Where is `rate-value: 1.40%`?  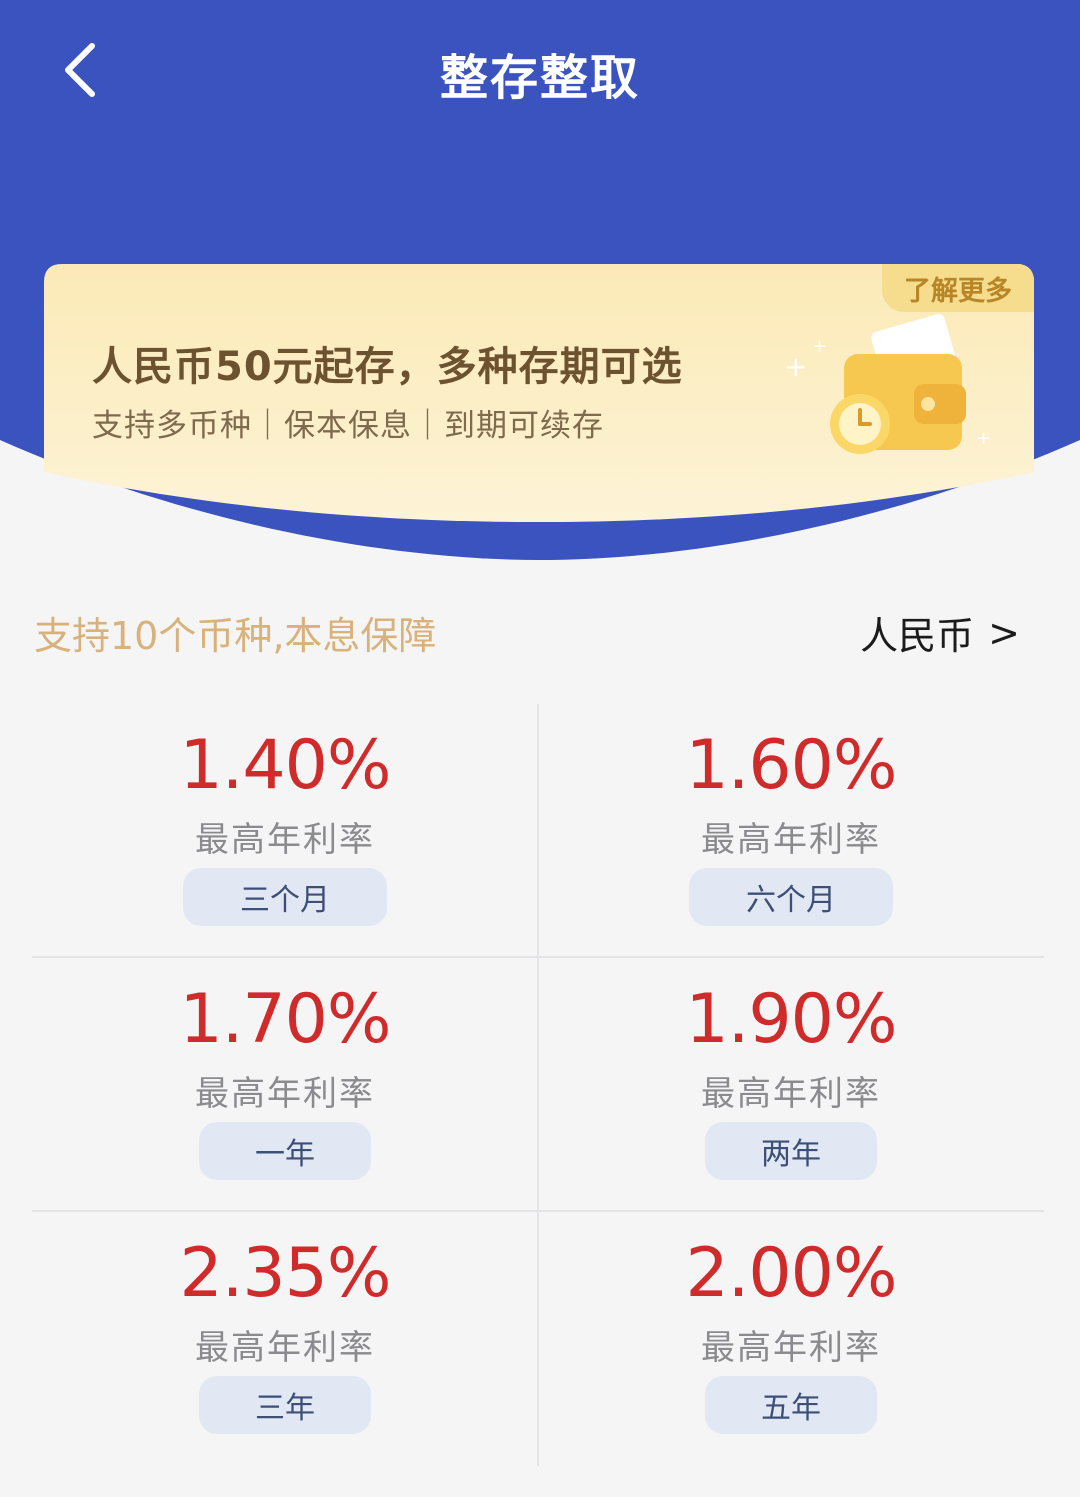
rate-value: 1.40% is located at coordinates (285, 765).